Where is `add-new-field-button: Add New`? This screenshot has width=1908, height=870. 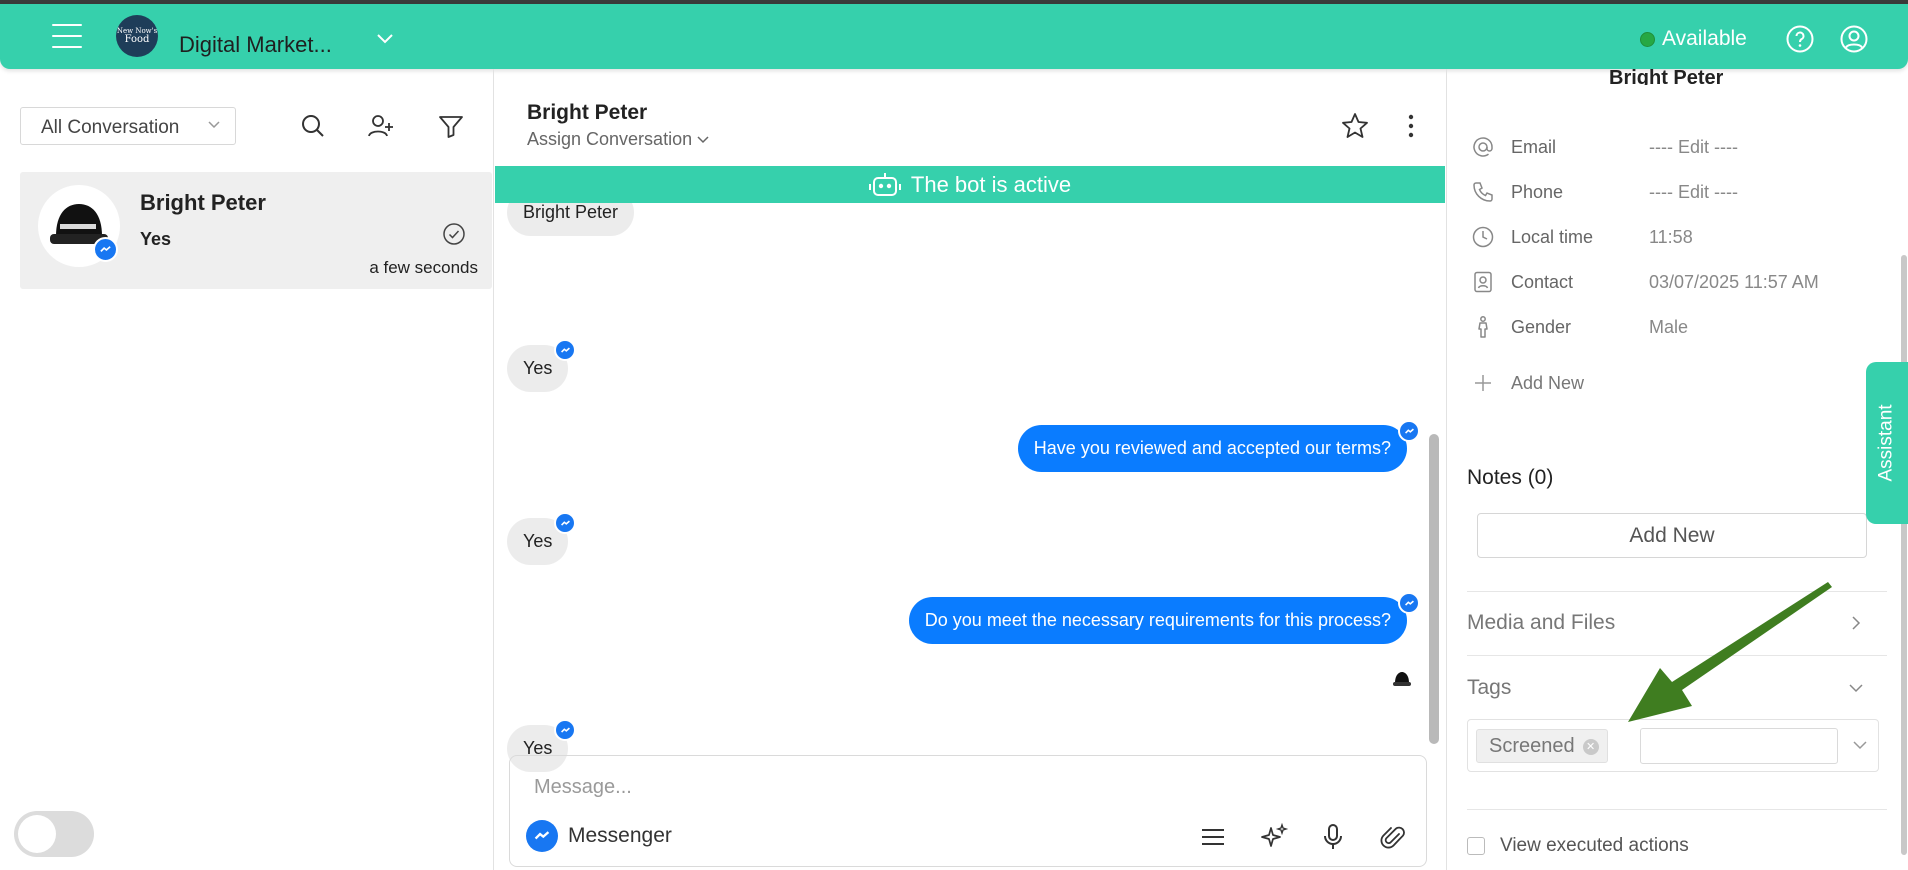
add-new-field-button: Add New is located at coordinates (1527, 383).